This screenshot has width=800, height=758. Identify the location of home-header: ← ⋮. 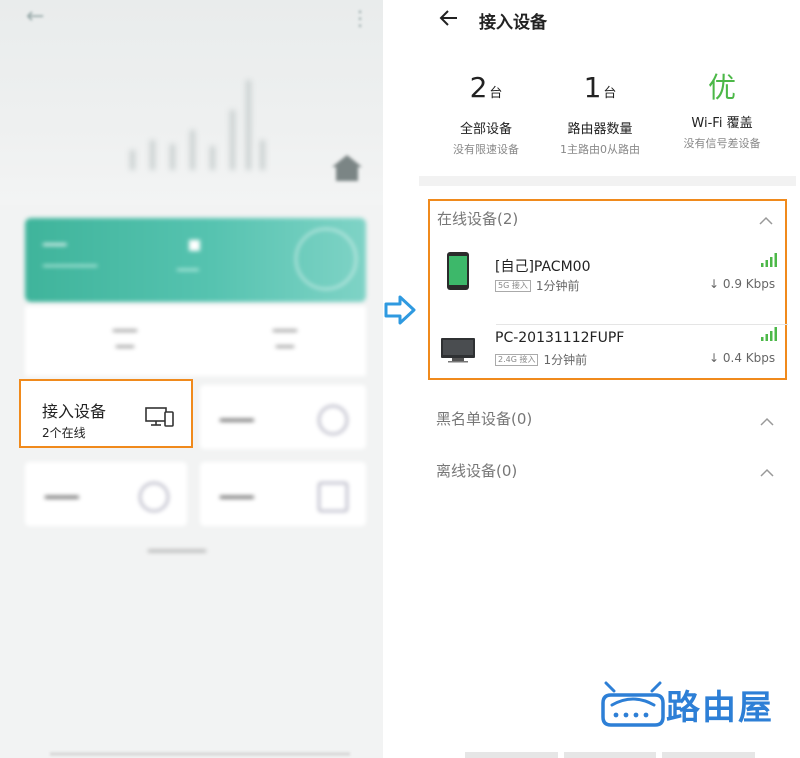
(191, 102).